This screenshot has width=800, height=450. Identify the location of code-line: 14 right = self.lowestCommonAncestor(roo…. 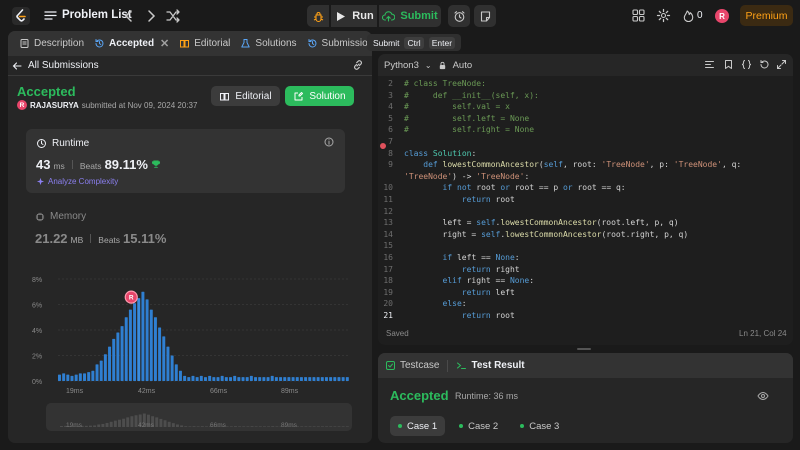
(585, 235).